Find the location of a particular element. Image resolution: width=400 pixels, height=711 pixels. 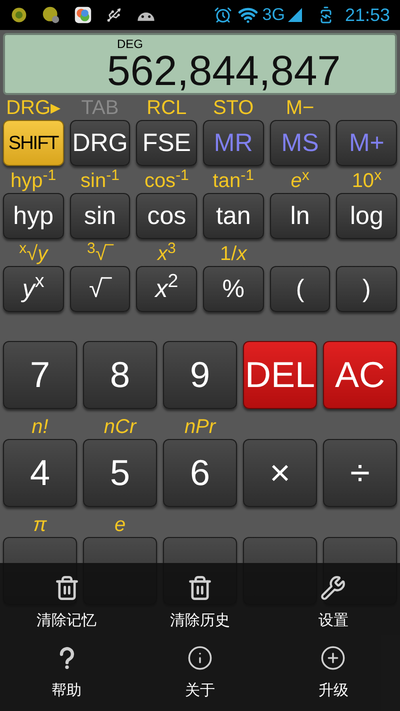

shift-label: $^{3}$√‾ is located at coordinates (100, 255).